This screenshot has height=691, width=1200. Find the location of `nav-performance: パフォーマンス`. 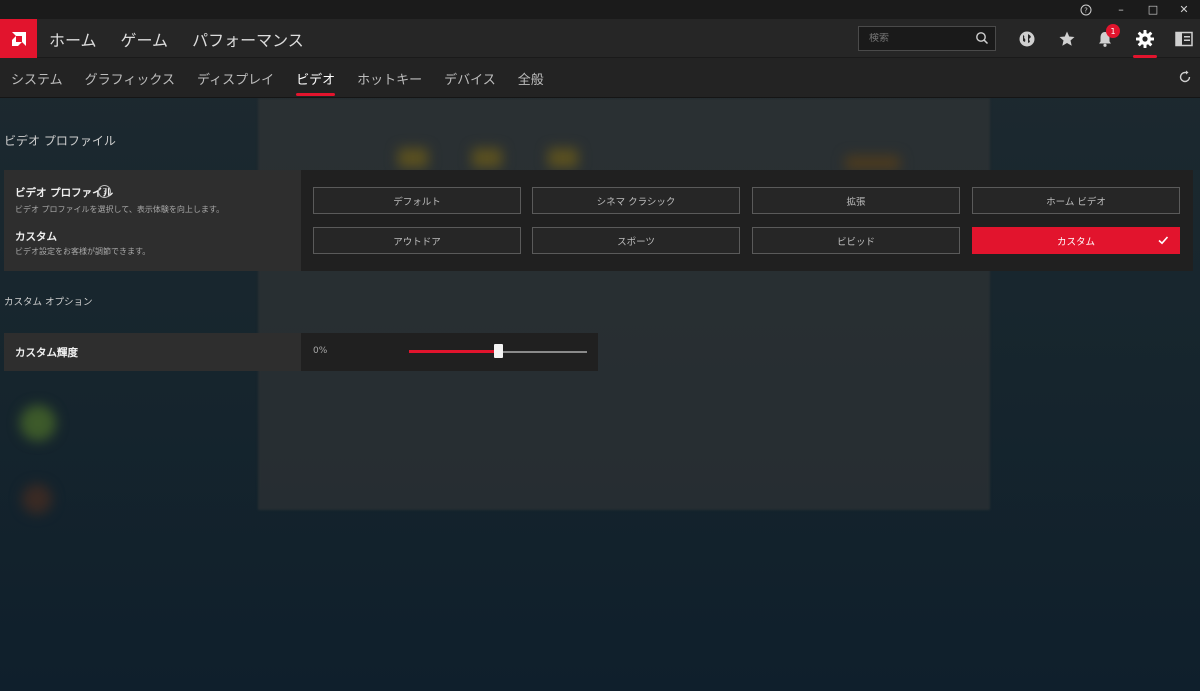

nav-performance: パフォーマンス is located at coordinates (248, 39).